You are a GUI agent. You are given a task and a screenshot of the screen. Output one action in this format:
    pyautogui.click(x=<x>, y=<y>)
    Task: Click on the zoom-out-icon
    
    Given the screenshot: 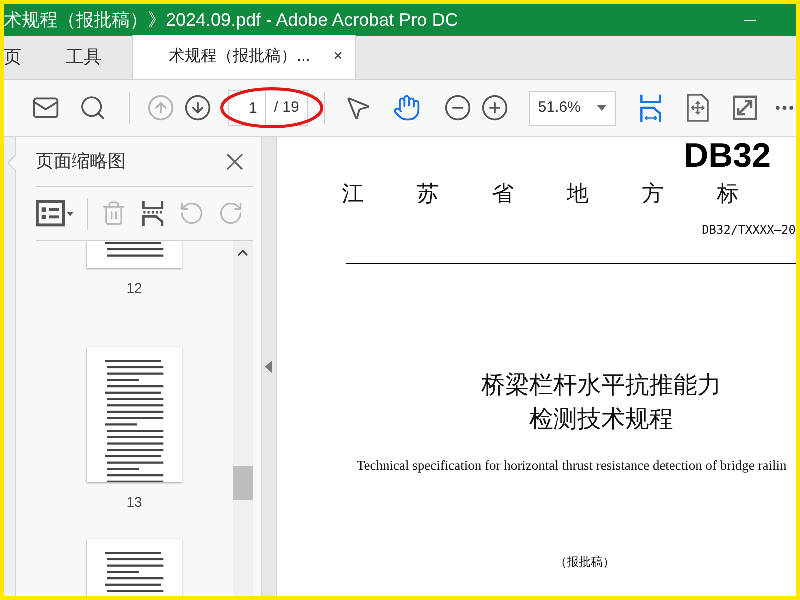 What is the action you would take?
    pyautogui.click(x=458, y=108)
    